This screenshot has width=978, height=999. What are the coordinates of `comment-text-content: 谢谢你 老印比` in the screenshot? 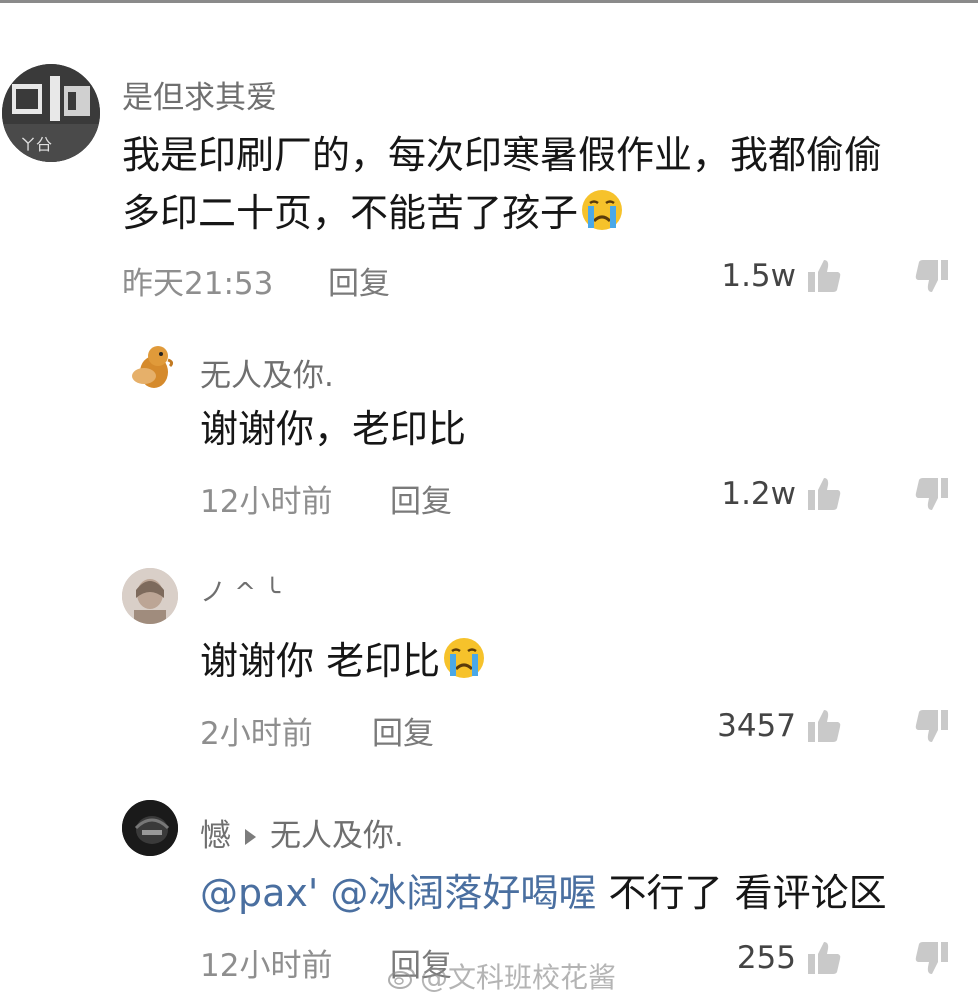 It's located at (320, 661).